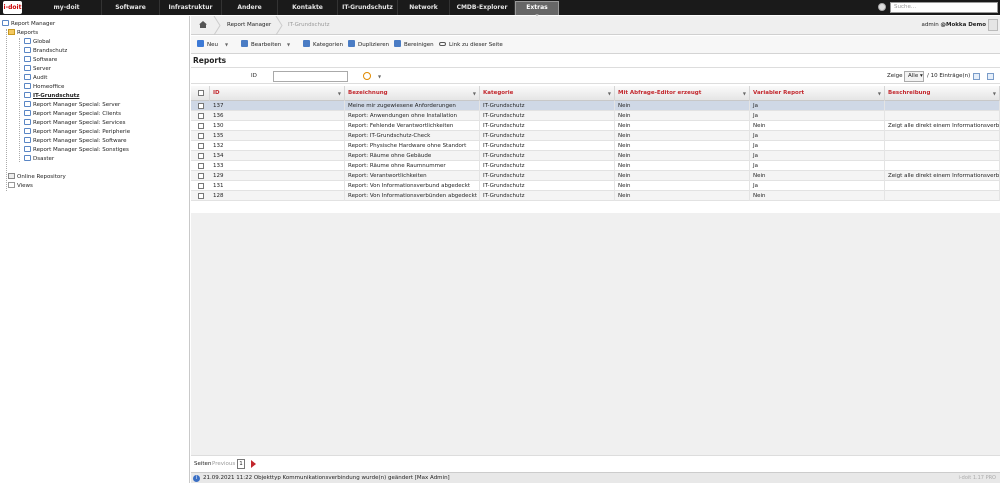  I want to click on column-header-id: ID ▼, so click(277, 93).